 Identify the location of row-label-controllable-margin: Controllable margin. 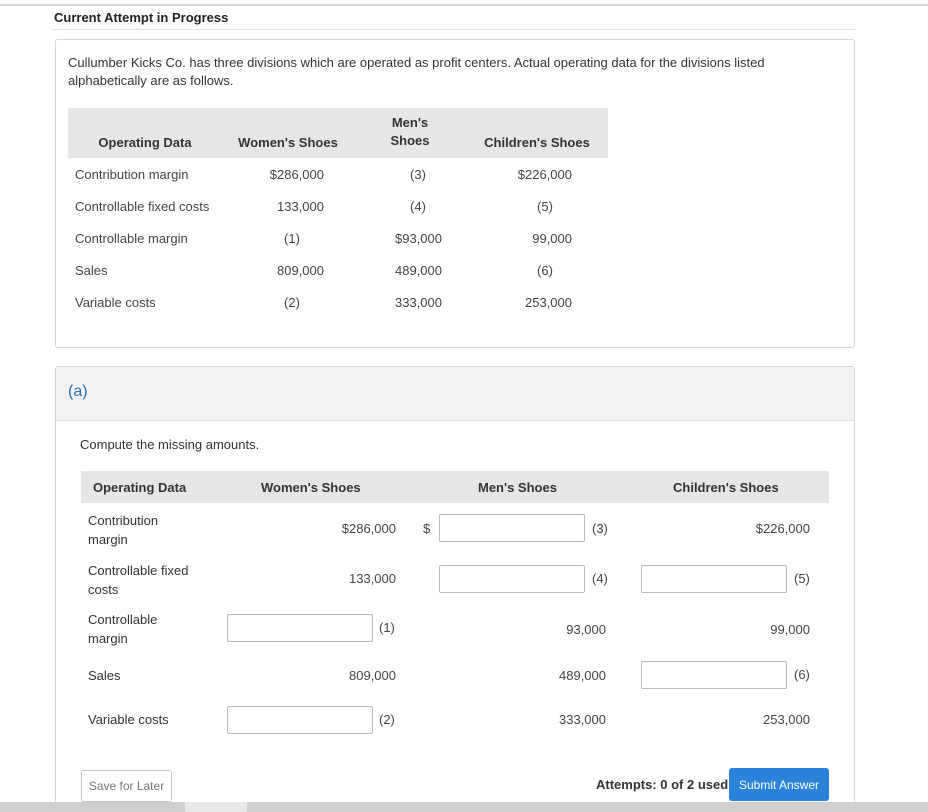
(123, 629).